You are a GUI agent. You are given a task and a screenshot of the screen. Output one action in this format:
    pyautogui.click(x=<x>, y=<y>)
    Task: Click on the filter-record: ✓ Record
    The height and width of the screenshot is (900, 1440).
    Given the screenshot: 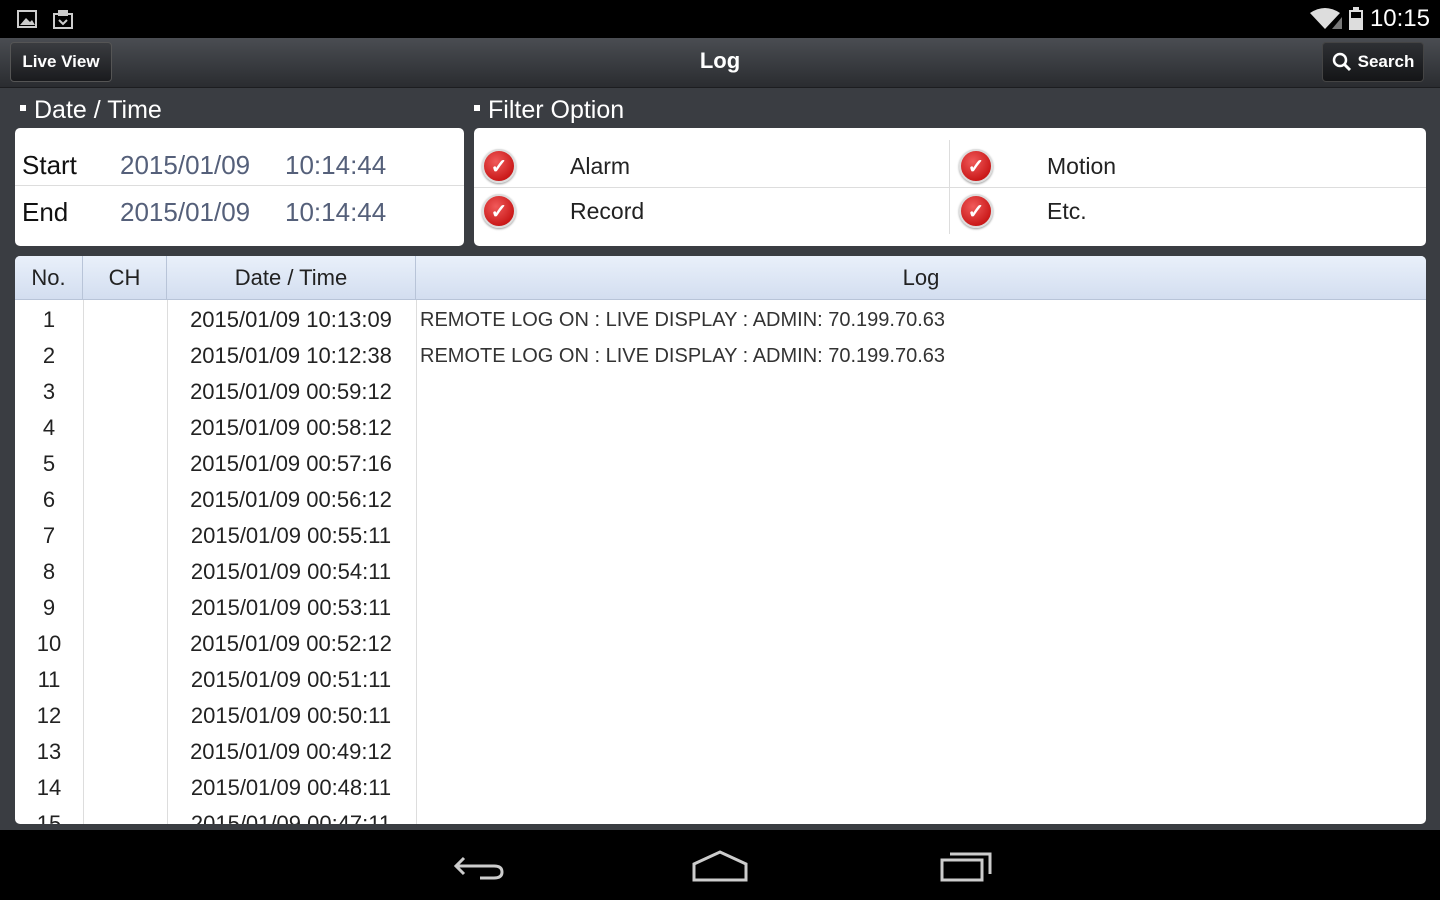 What is the action you would take?
    pyautogui.click(x=563, y=211)
    